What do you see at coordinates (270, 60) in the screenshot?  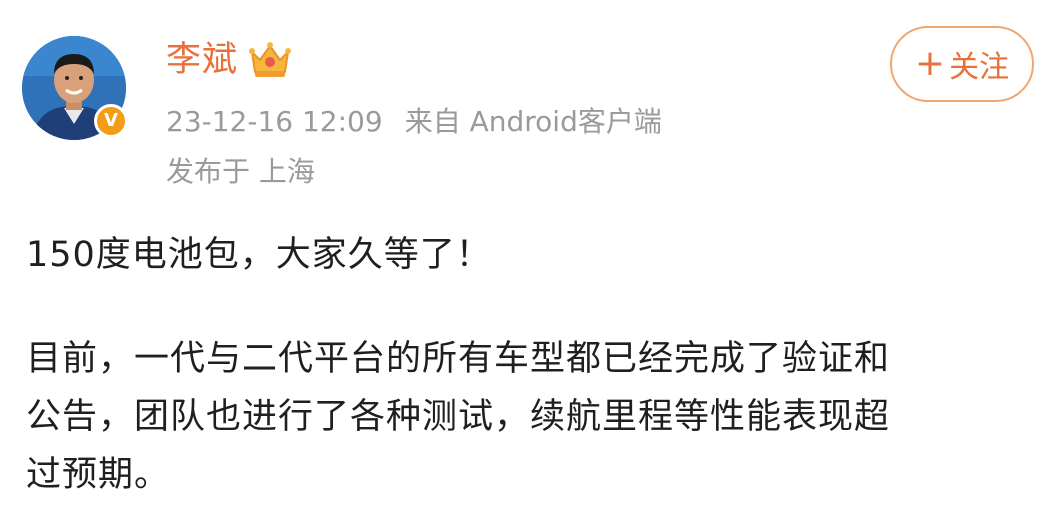 I see `crown-icon` at bounding box center [270, 60].